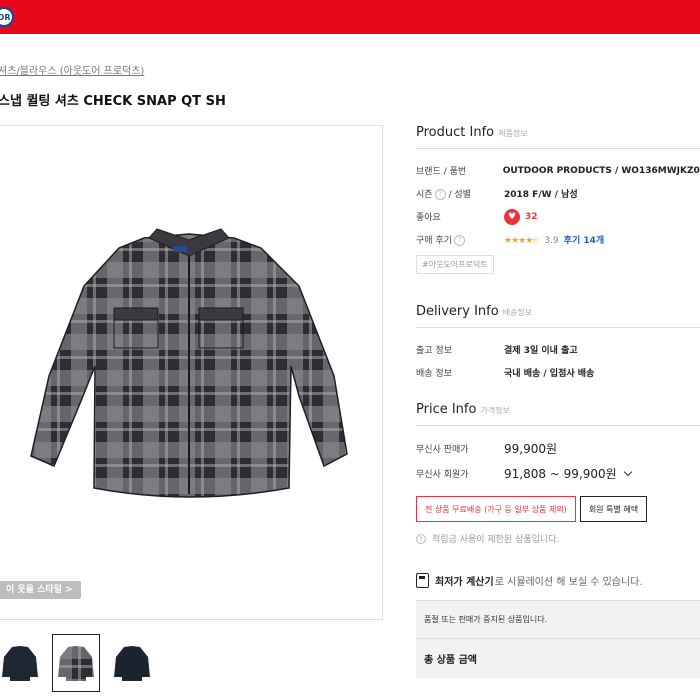 This screenshot has width=700, height=700. I want to click on point-notice: ! 적립금 사용이 제한된 상품입니다., so click(558, 538).